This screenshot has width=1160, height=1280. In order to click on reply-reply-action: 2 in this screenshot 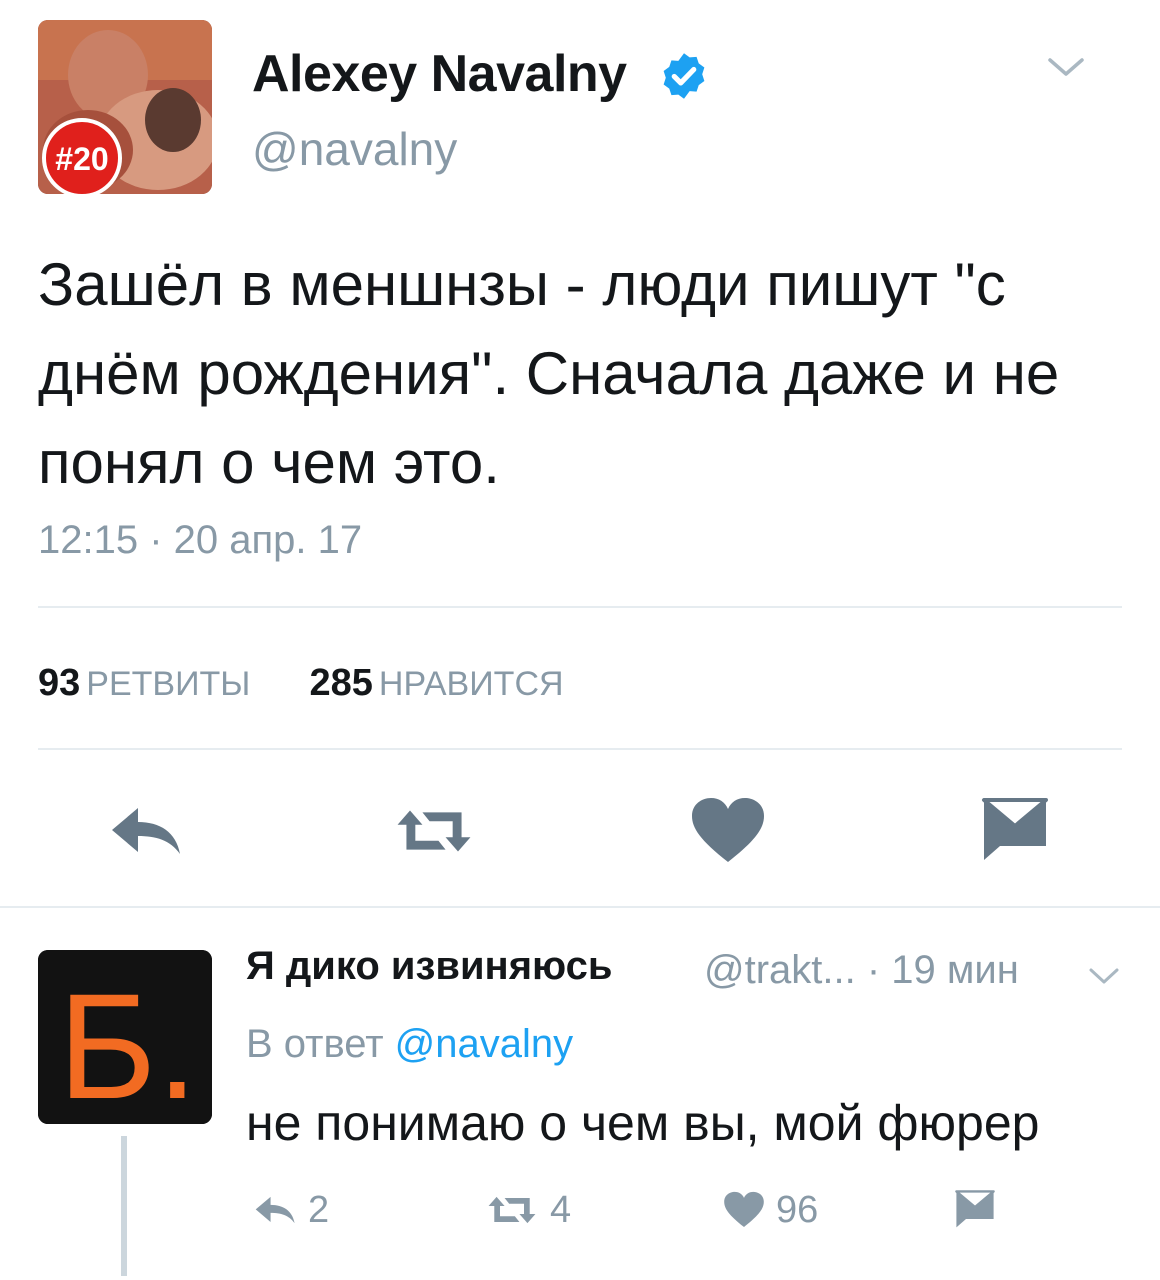, I will do `click(289, 1210)`.